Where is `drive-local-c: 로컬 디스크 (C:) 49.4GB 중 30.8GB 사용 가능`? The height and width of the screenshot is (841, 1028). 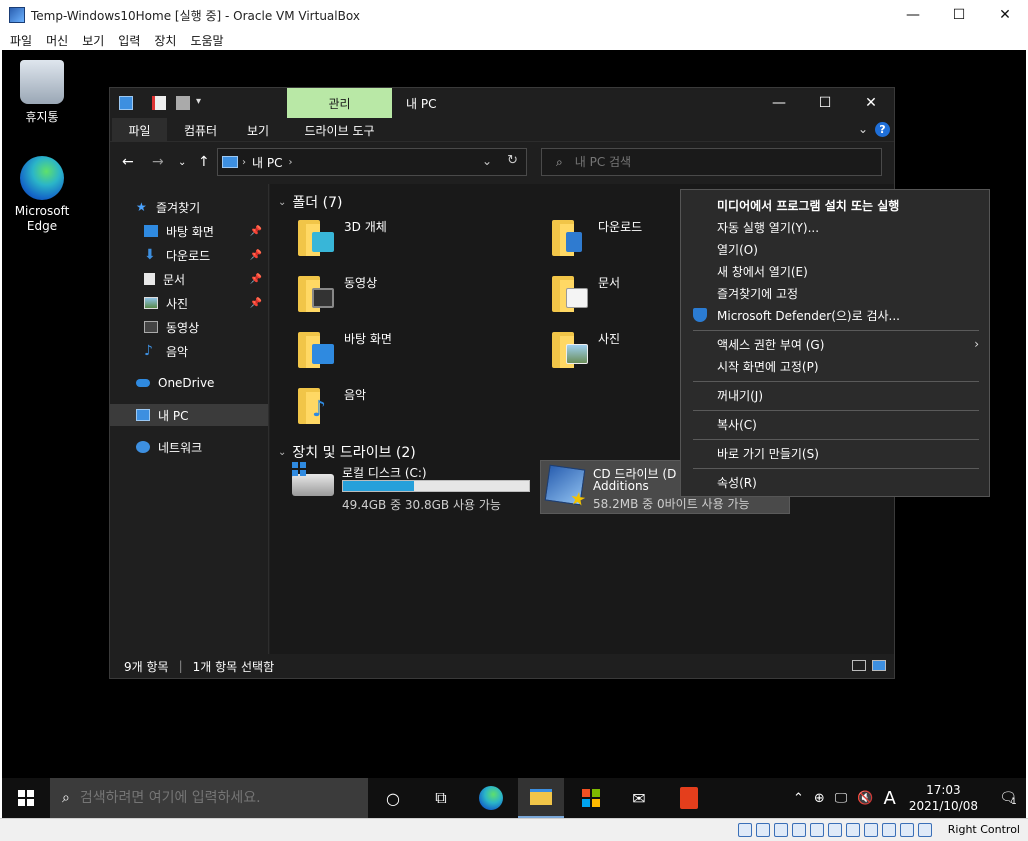
drive-local-c: 로컬 디스크 (C:) 49.4GB 중 30.8GB 사용 가능 is located at coordinates (415, 487).